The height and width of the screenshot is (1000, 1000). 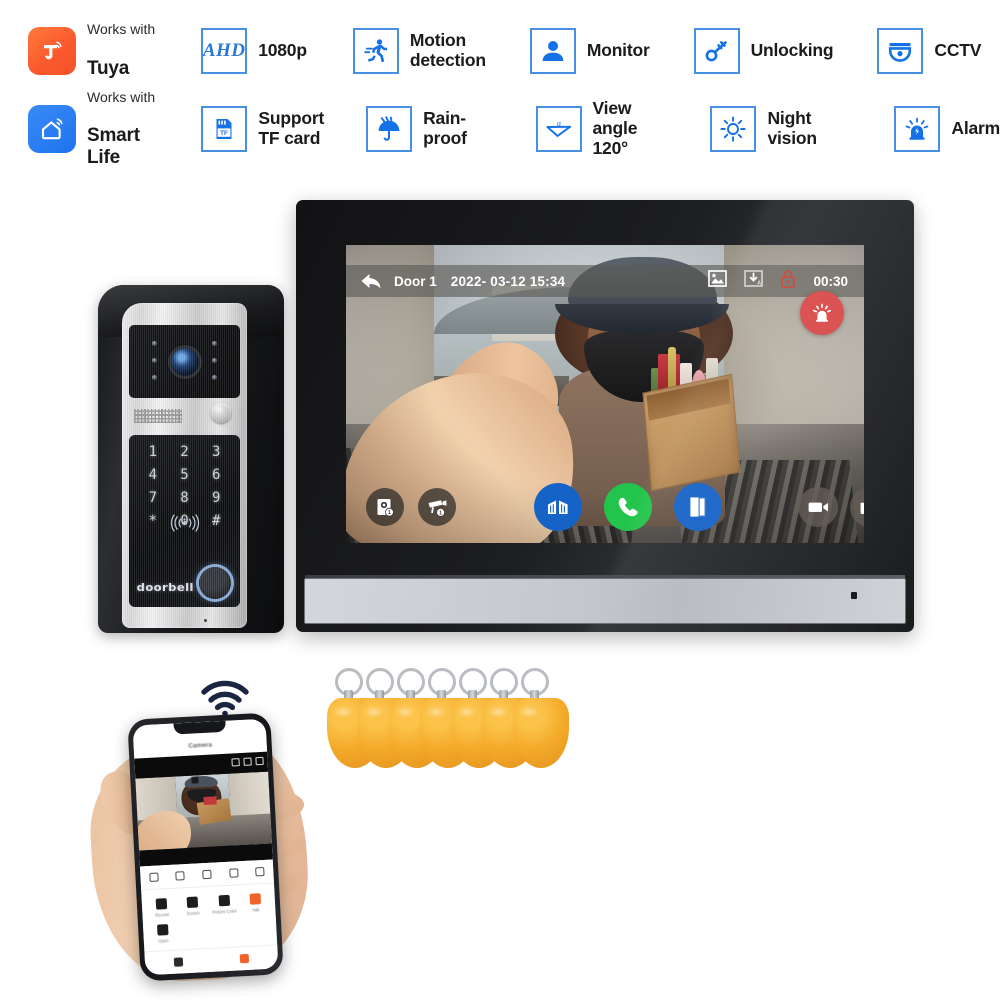 I want to click on feature-row-2: Works with Smart Life TF Support TF card, so click(x=500, y=128).